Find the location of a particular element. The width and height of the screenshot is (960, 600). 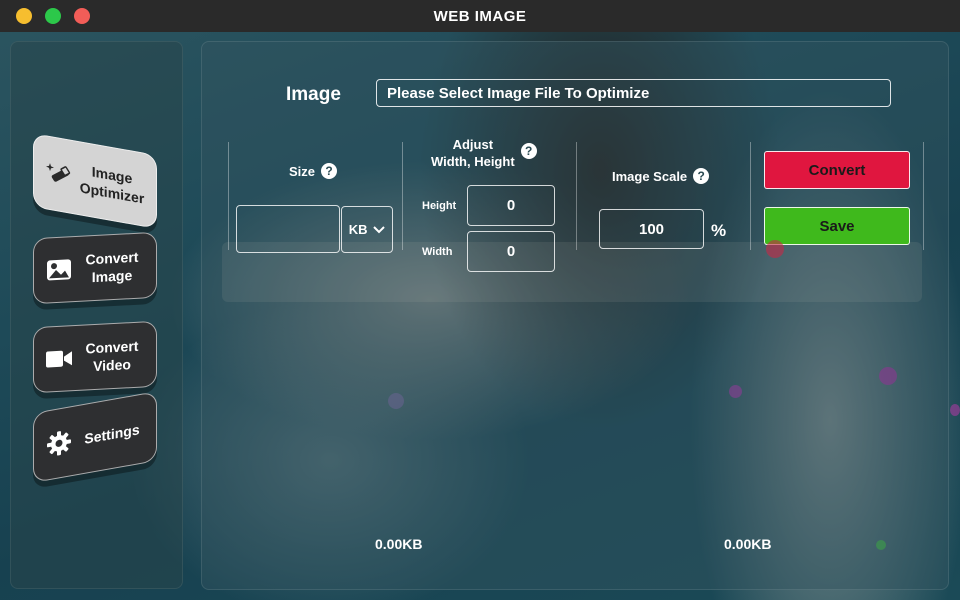

window-controls is located at coordinates (53, 16).